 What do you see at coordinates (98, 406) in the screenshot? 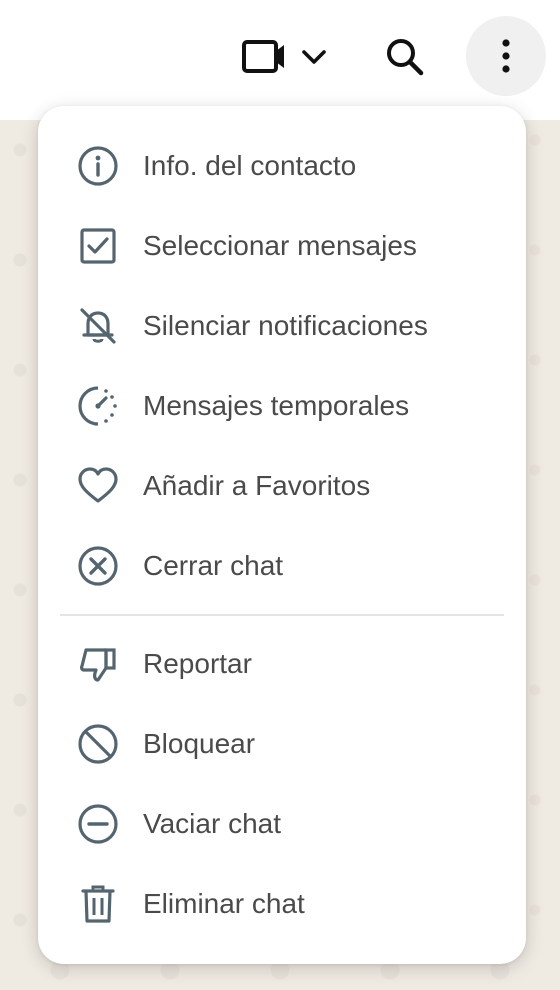
I see `timer-icon` at bounding box center [98, 406].